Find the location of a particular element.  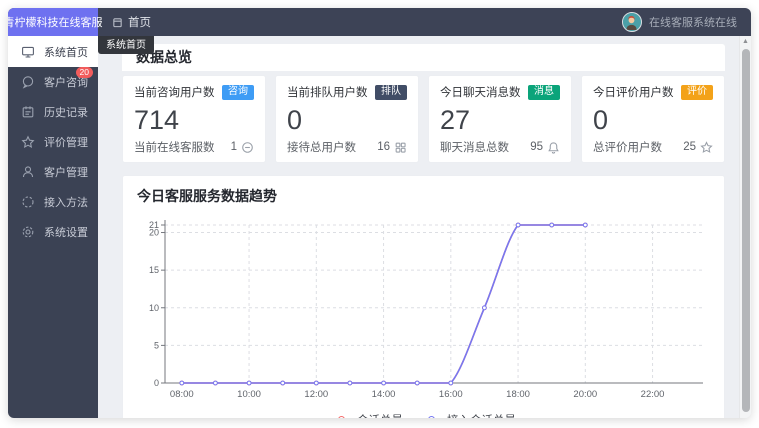

avatar is located at coordinates (632, 22).